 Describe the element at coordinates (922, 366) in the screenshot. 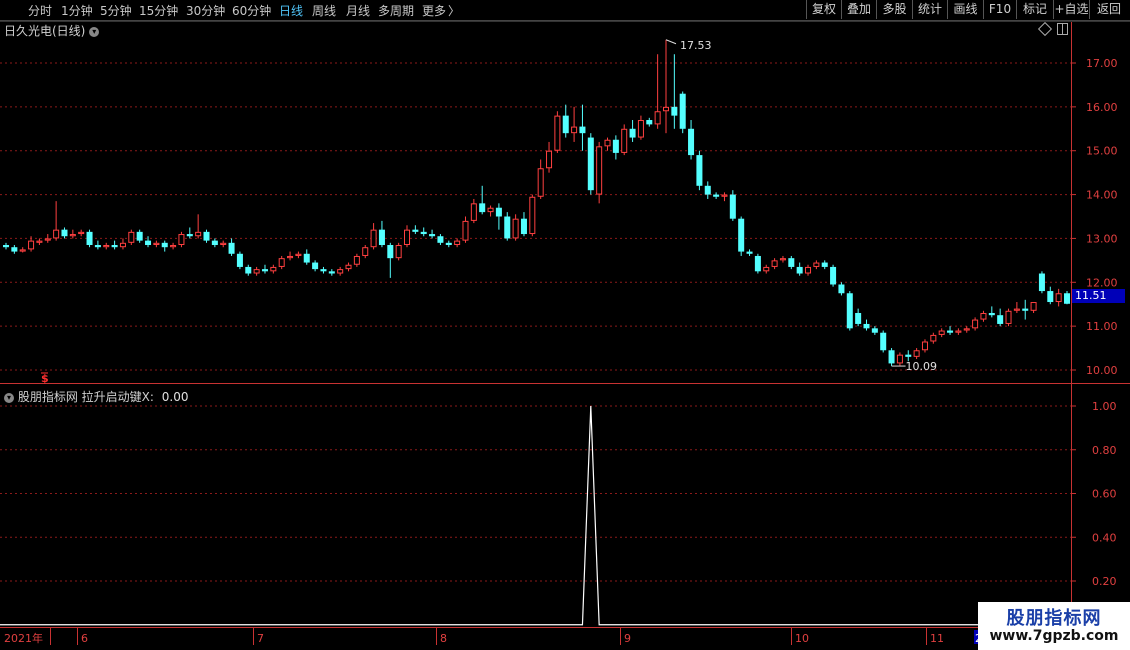

I see `low-label: 10.09` at that location.